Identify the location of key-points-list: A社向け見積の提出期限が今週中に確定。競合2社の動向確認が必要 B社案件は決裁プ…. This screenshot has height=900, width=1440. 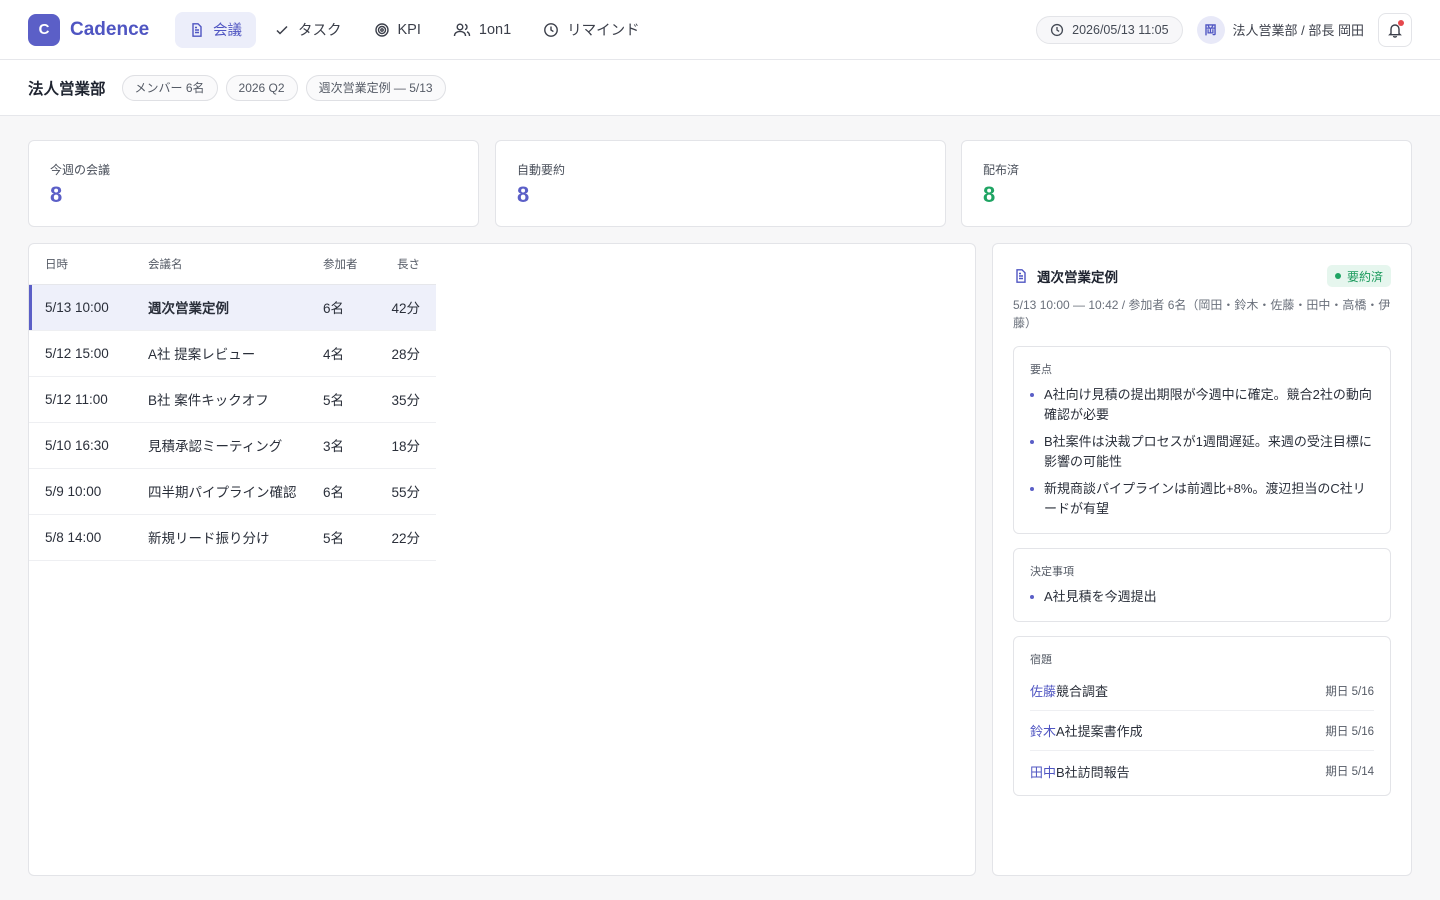
(1202, 452).